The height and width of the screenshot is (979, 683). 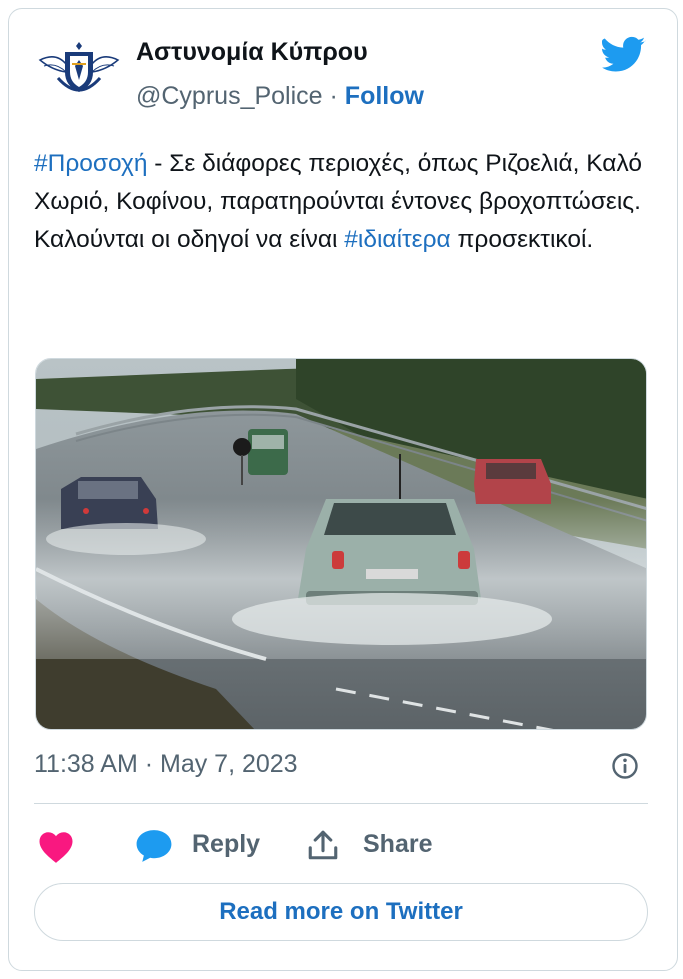 I want to click on author-name: Αστυνομία Κύπρου, so click(x=252, y=52).